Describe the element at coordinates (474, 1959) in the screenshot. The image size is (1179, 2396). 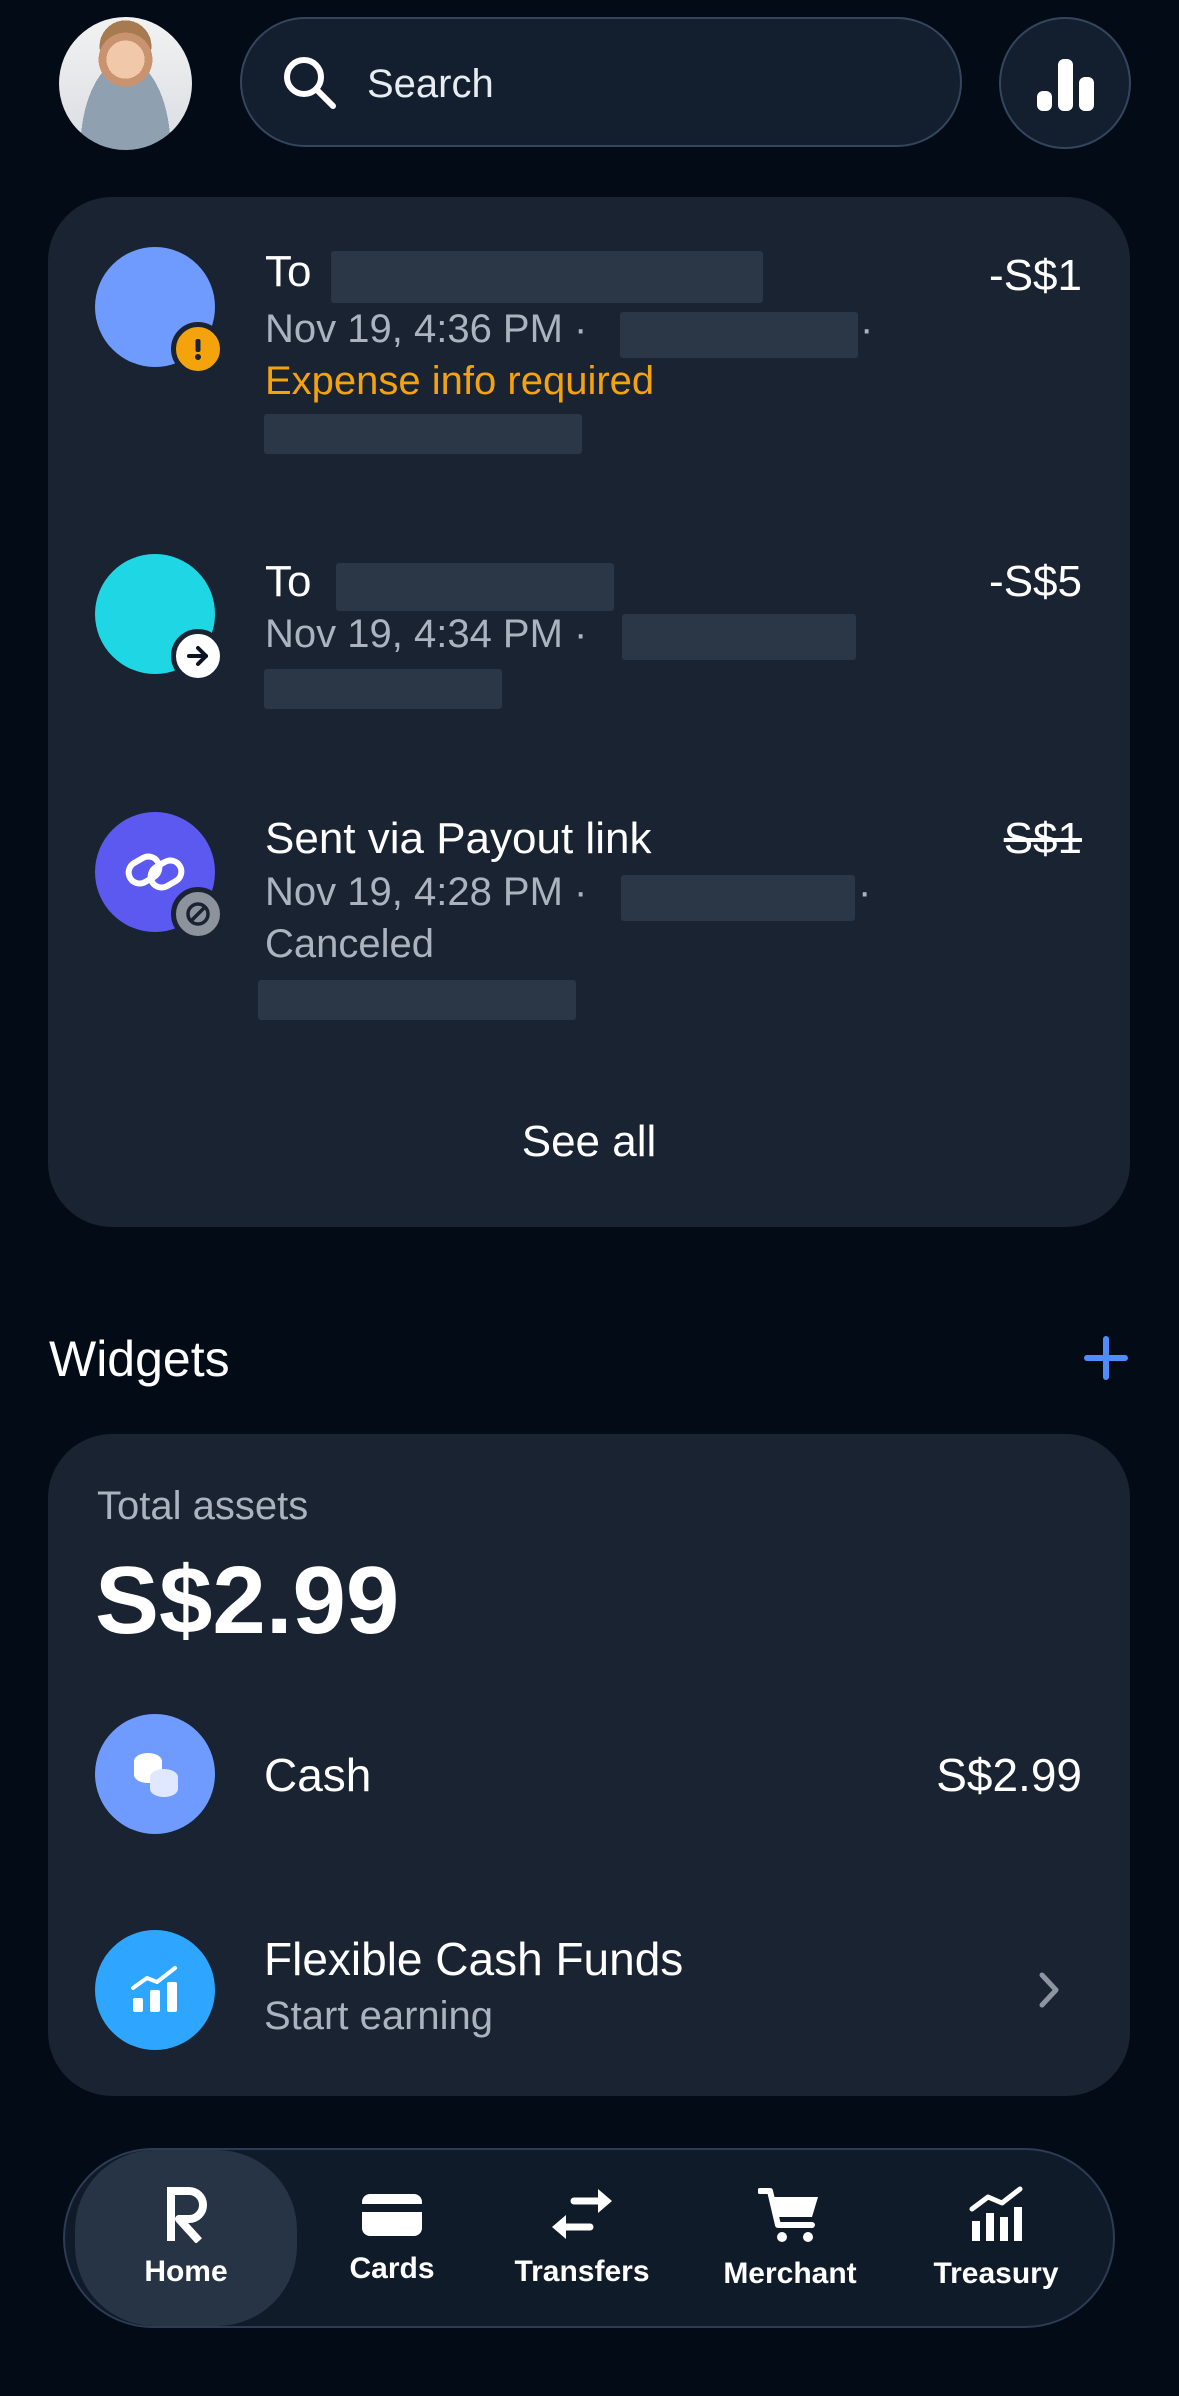
I see `flexible-cash-funds-label: Flexible Cash Funds` at that location.